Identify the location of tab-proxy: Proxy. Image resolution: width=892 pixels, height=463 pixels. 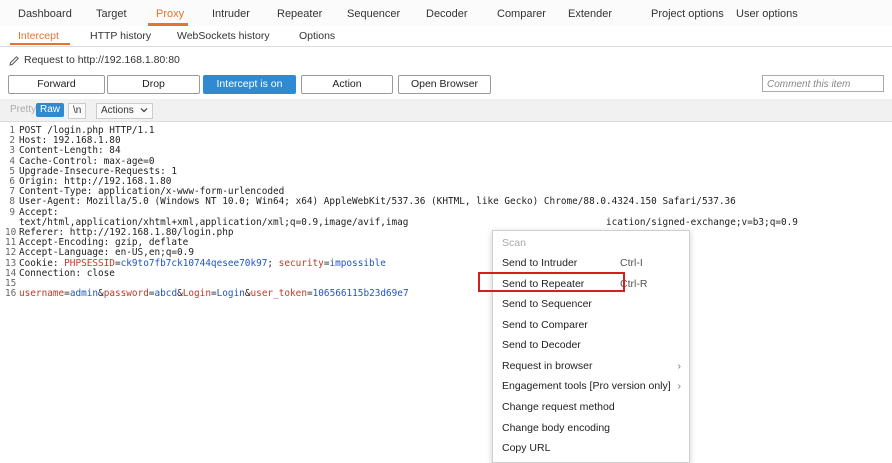
(170, 14).